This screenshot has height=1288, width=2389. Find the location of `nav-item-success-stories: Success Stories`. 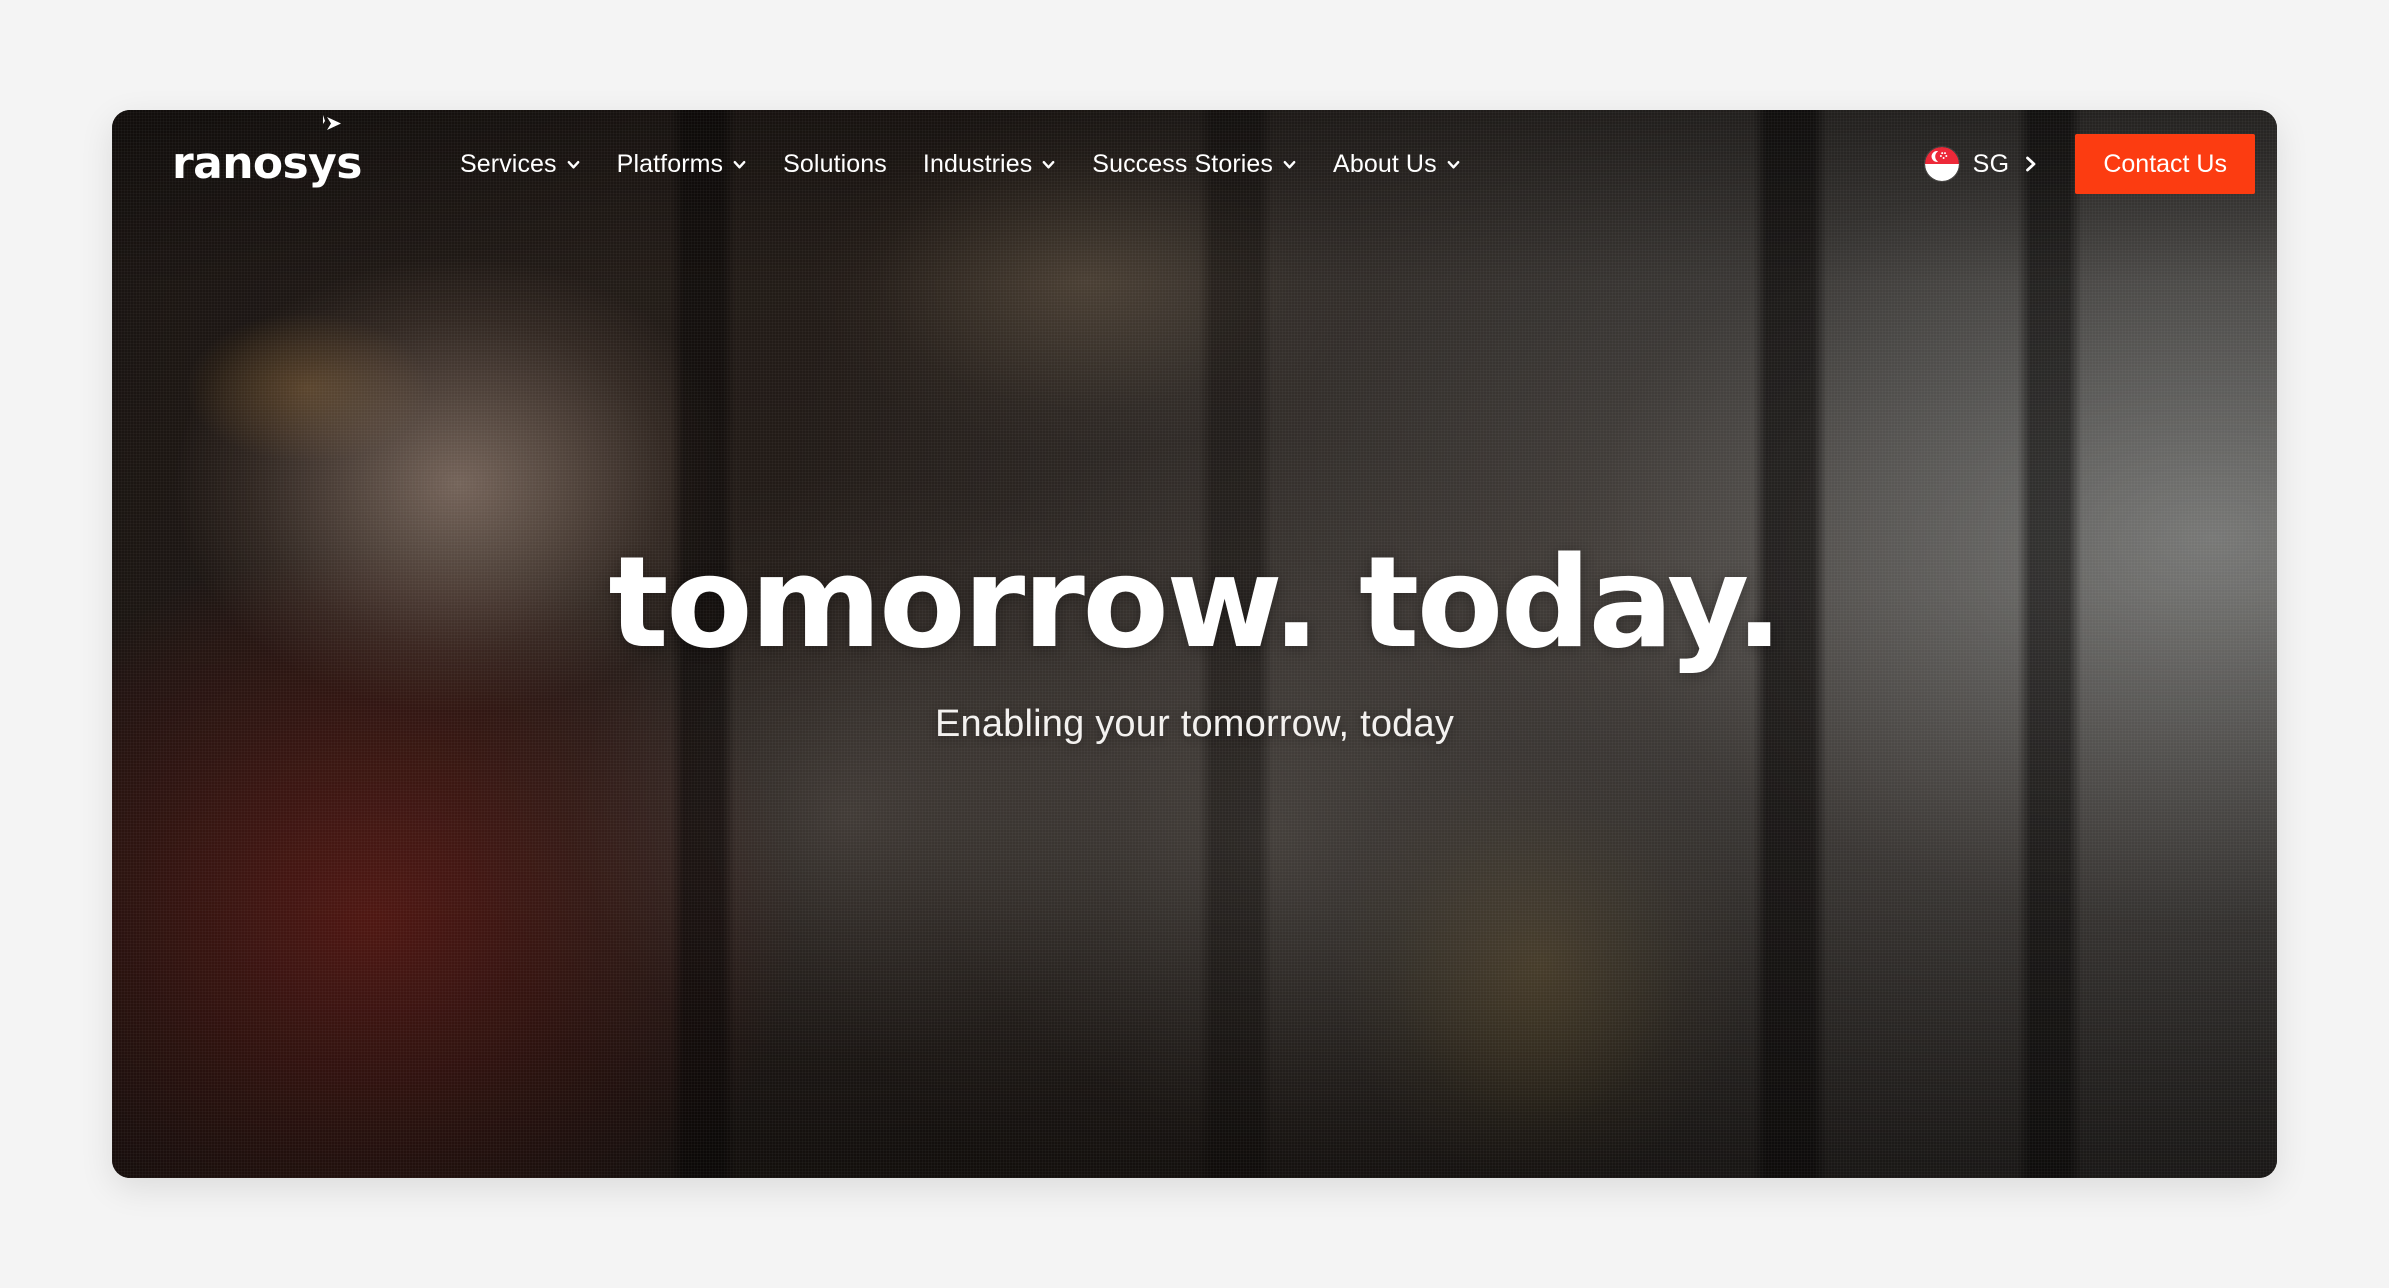

nav-item-success-stories: Success Stories is located at coordinates (1194, 164).